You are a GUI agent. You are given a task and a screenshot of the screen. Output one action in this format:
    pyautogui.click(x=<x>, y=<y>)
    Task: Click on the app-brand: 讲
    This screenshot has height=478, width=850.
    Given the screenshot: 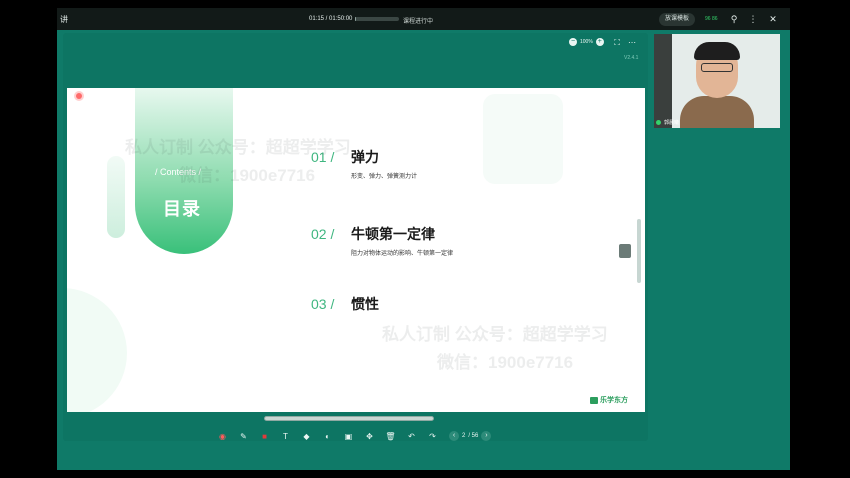 What is the action you would take?
    pyautogui.click(x=64, y=19)
    